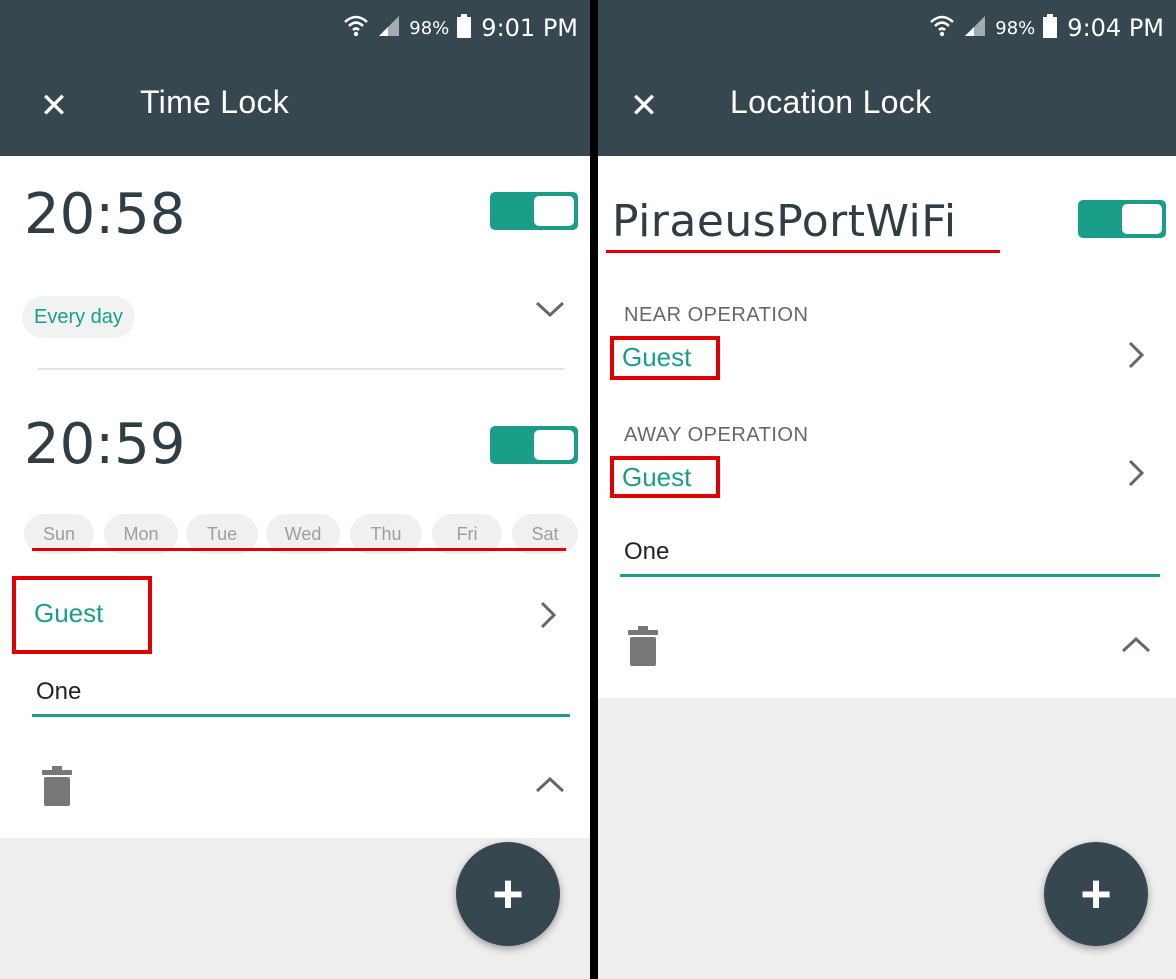  I want to click on status-clock: 9:04 PM, so click(1115, 28).